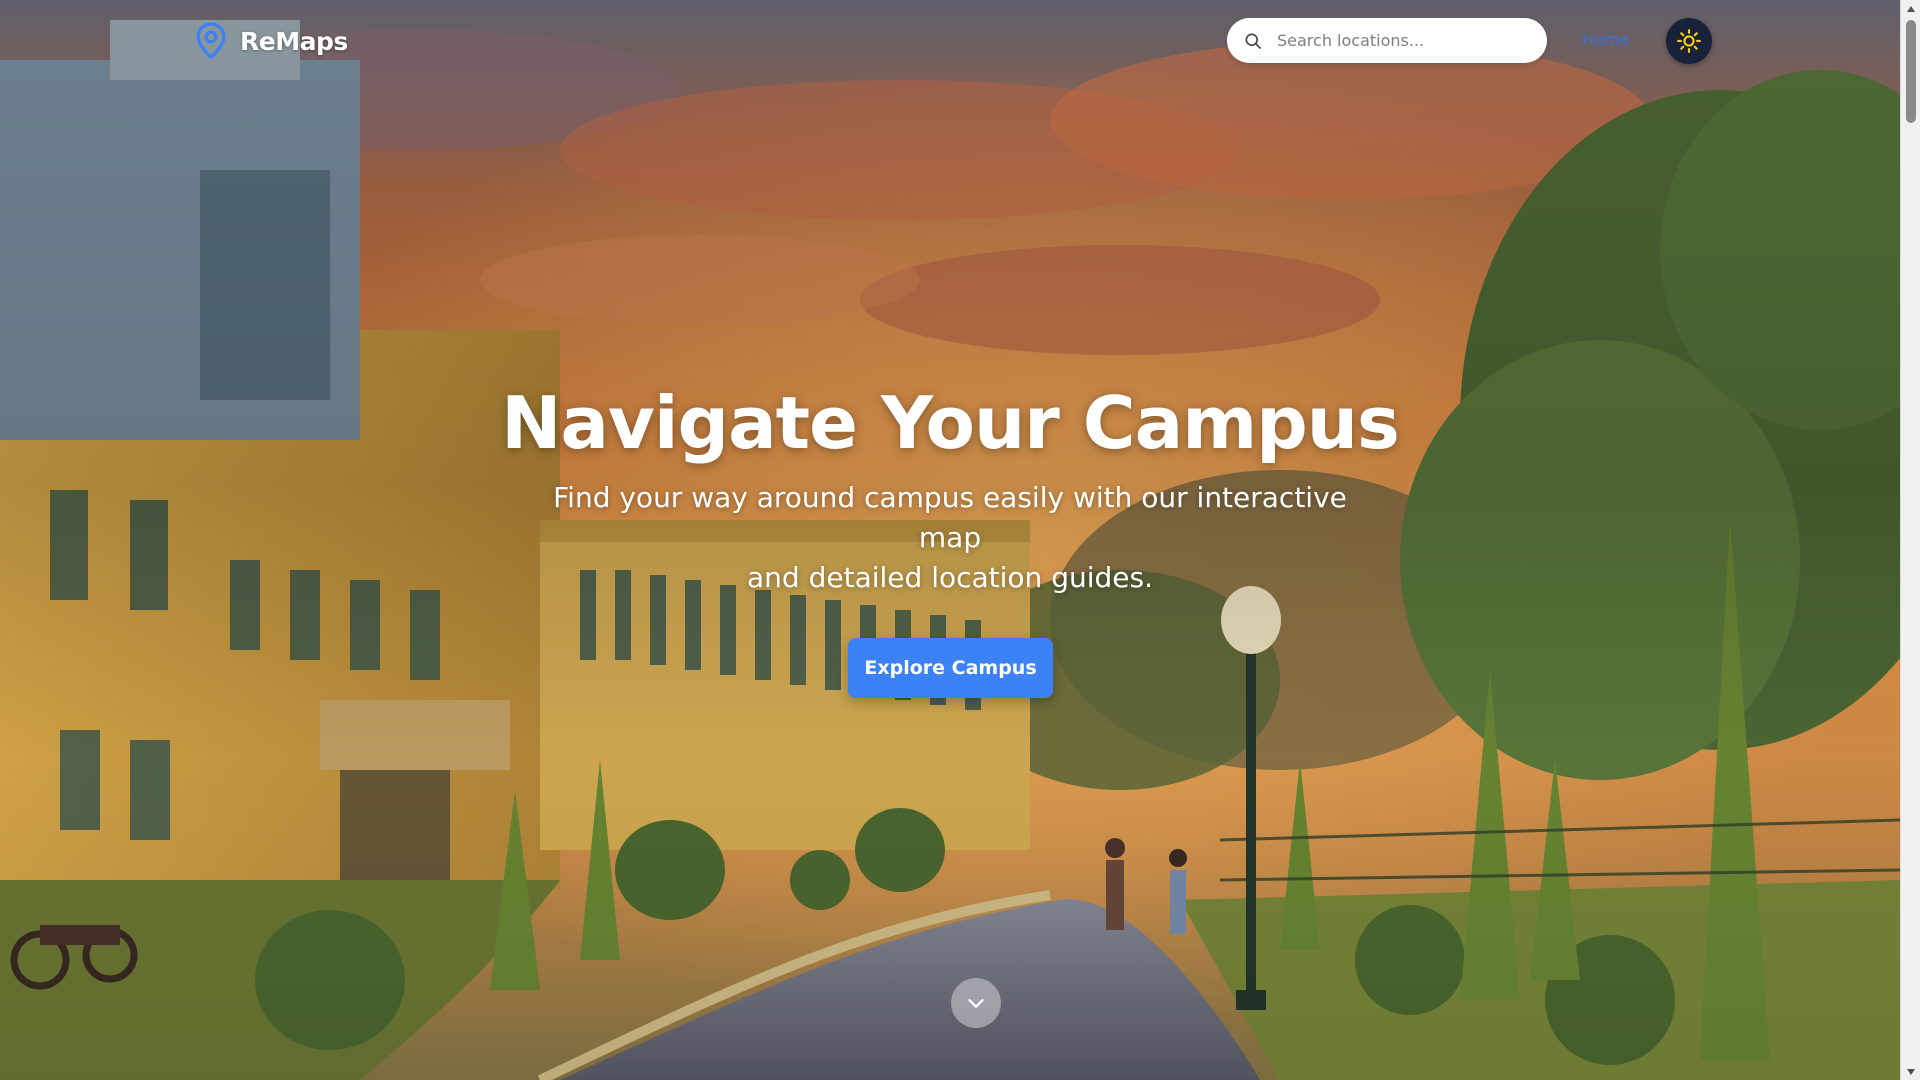 Image resolution: width=1920 pixels, height=1080 pixels. I want to click on search-bar, so click(1387, 40).